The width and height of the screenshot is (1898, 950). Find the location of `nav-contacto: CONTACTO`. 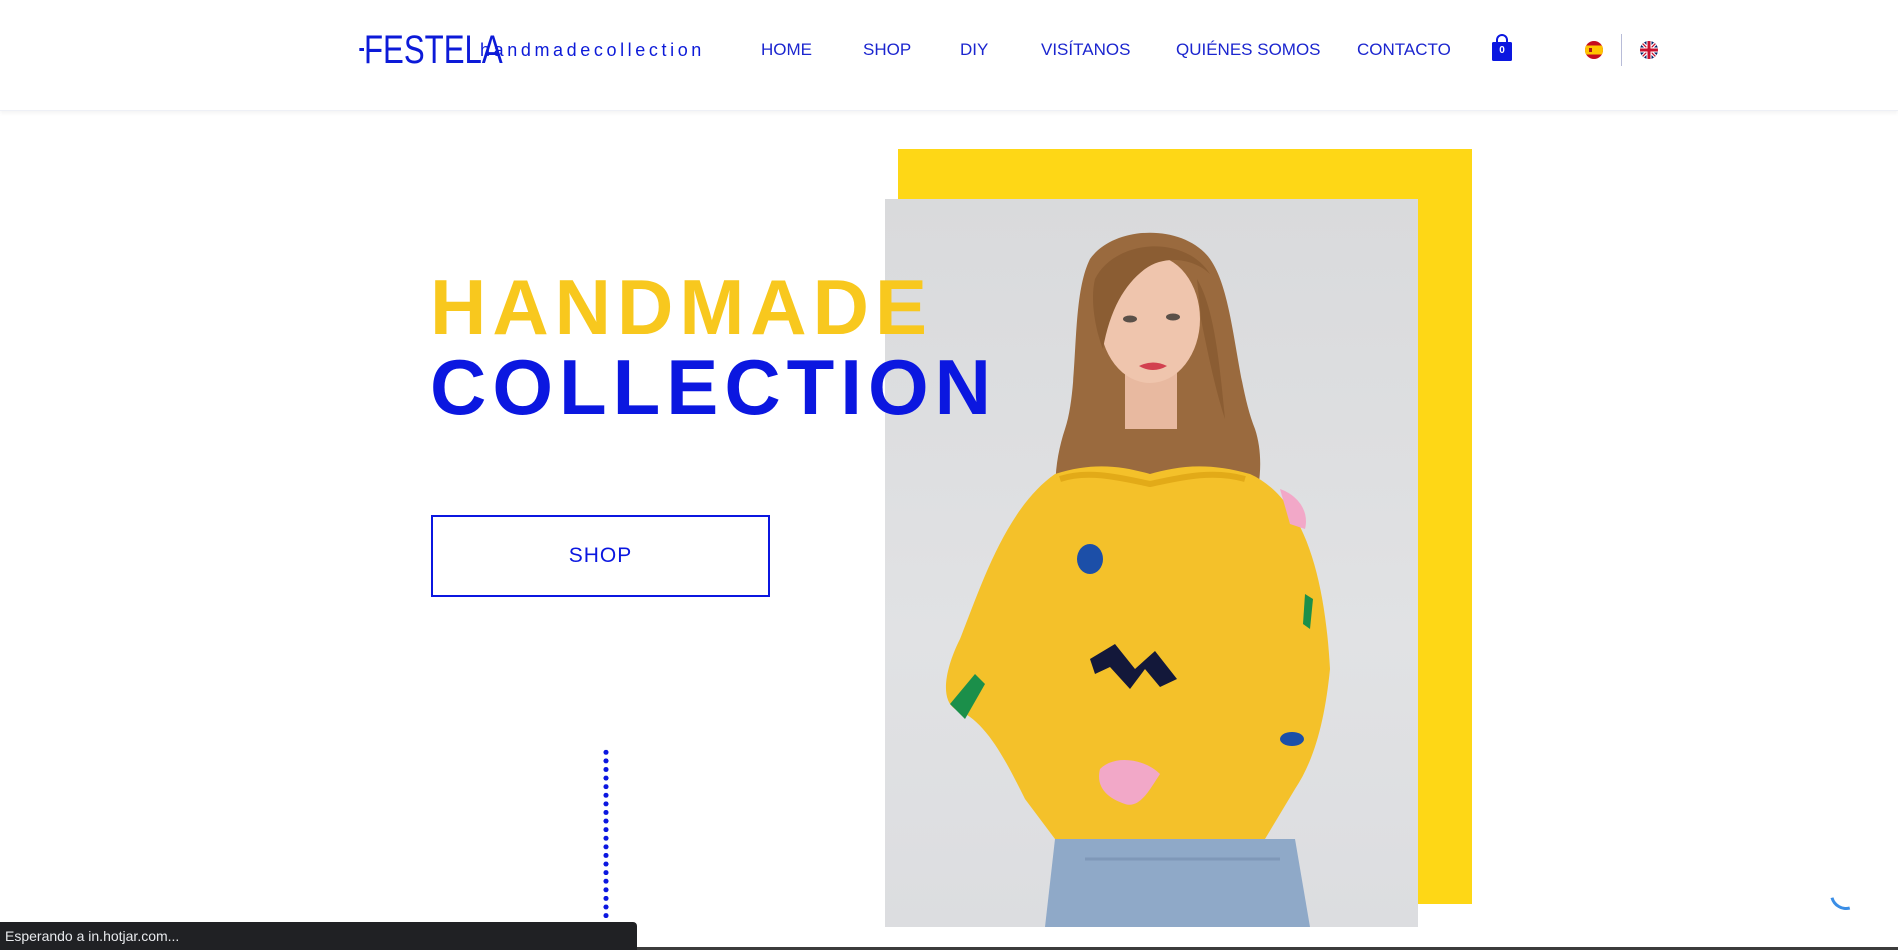

nav-contacto: CONTACTO is located at coordinates (1404, 50).